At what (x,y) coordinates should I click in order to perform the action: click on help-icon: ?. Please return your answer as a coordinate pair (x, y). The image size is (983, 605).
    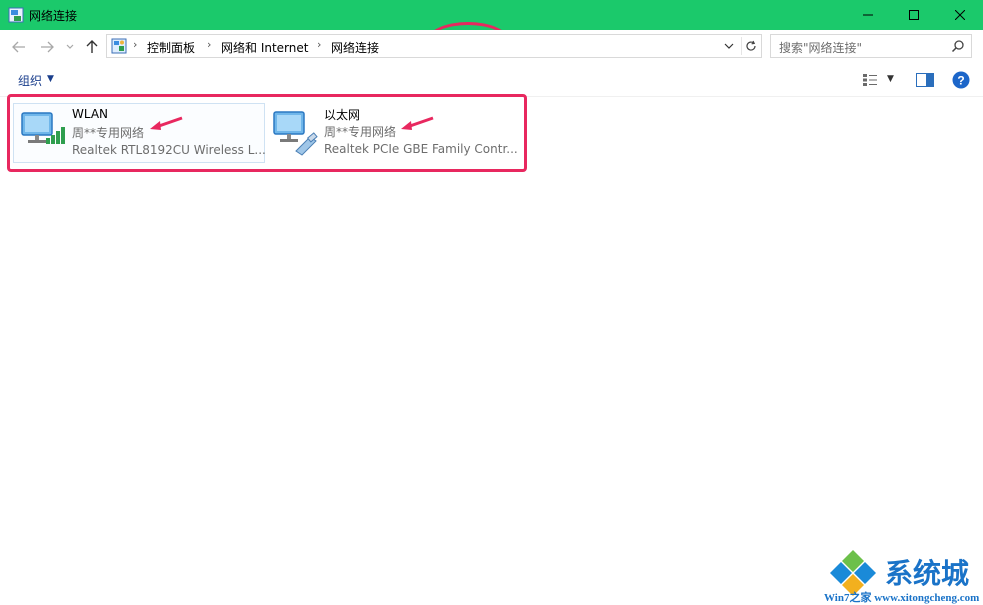
    Looking at the image, I should click on (961, 80).